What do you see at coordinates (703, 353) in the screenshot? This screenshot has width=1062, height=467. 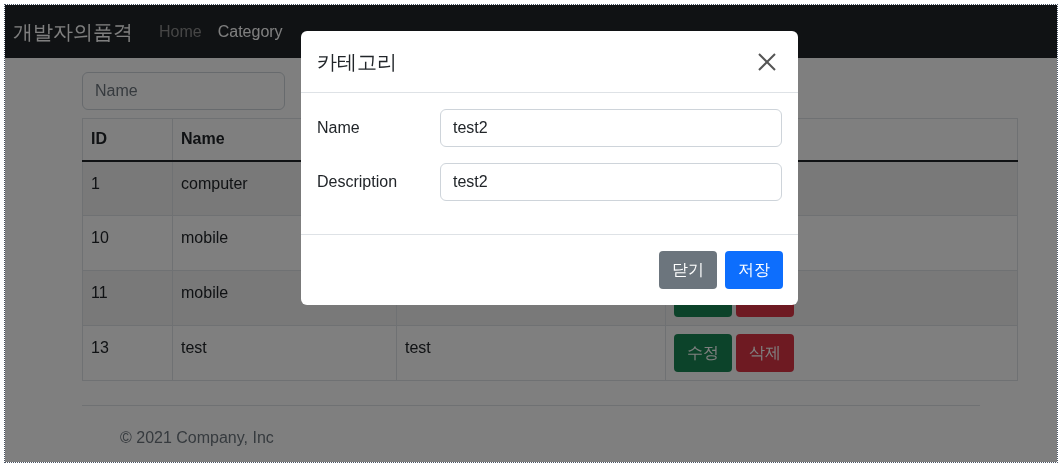 I see `edit-button: 수정` at bounding box center [703, 353].